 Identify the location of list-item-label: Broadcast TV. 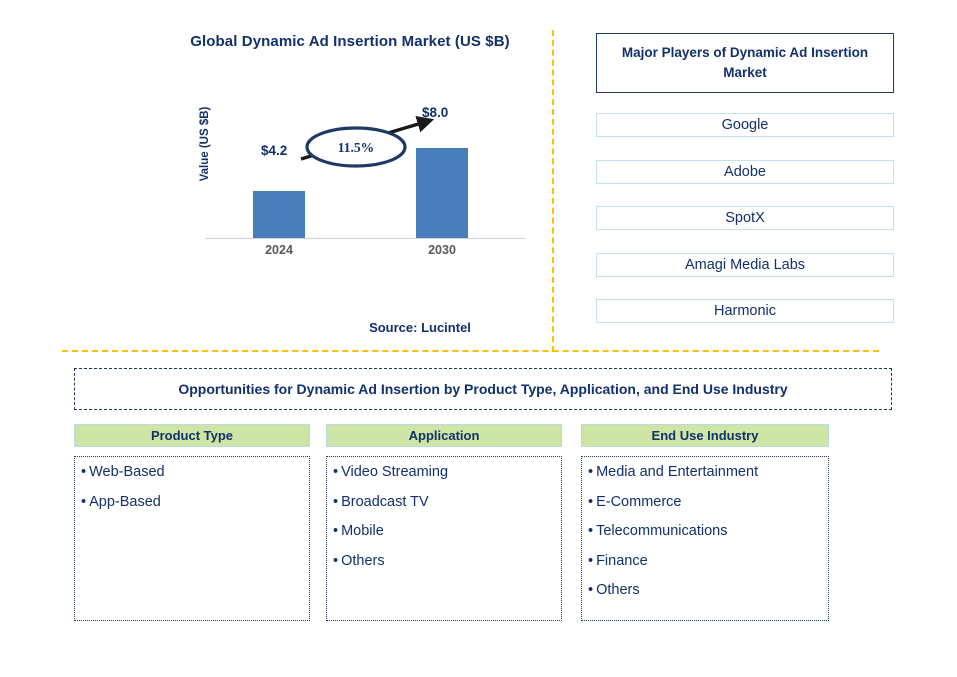
(385, 501).